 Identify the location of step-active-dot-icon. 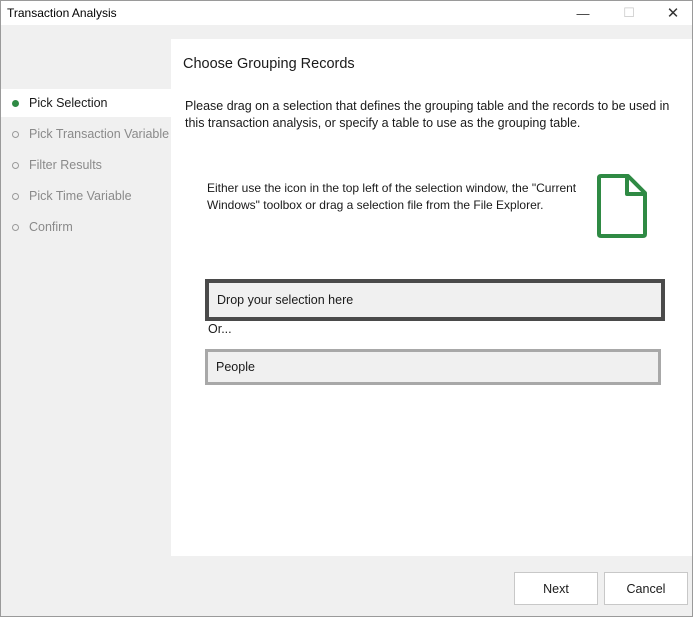
(15, 103).